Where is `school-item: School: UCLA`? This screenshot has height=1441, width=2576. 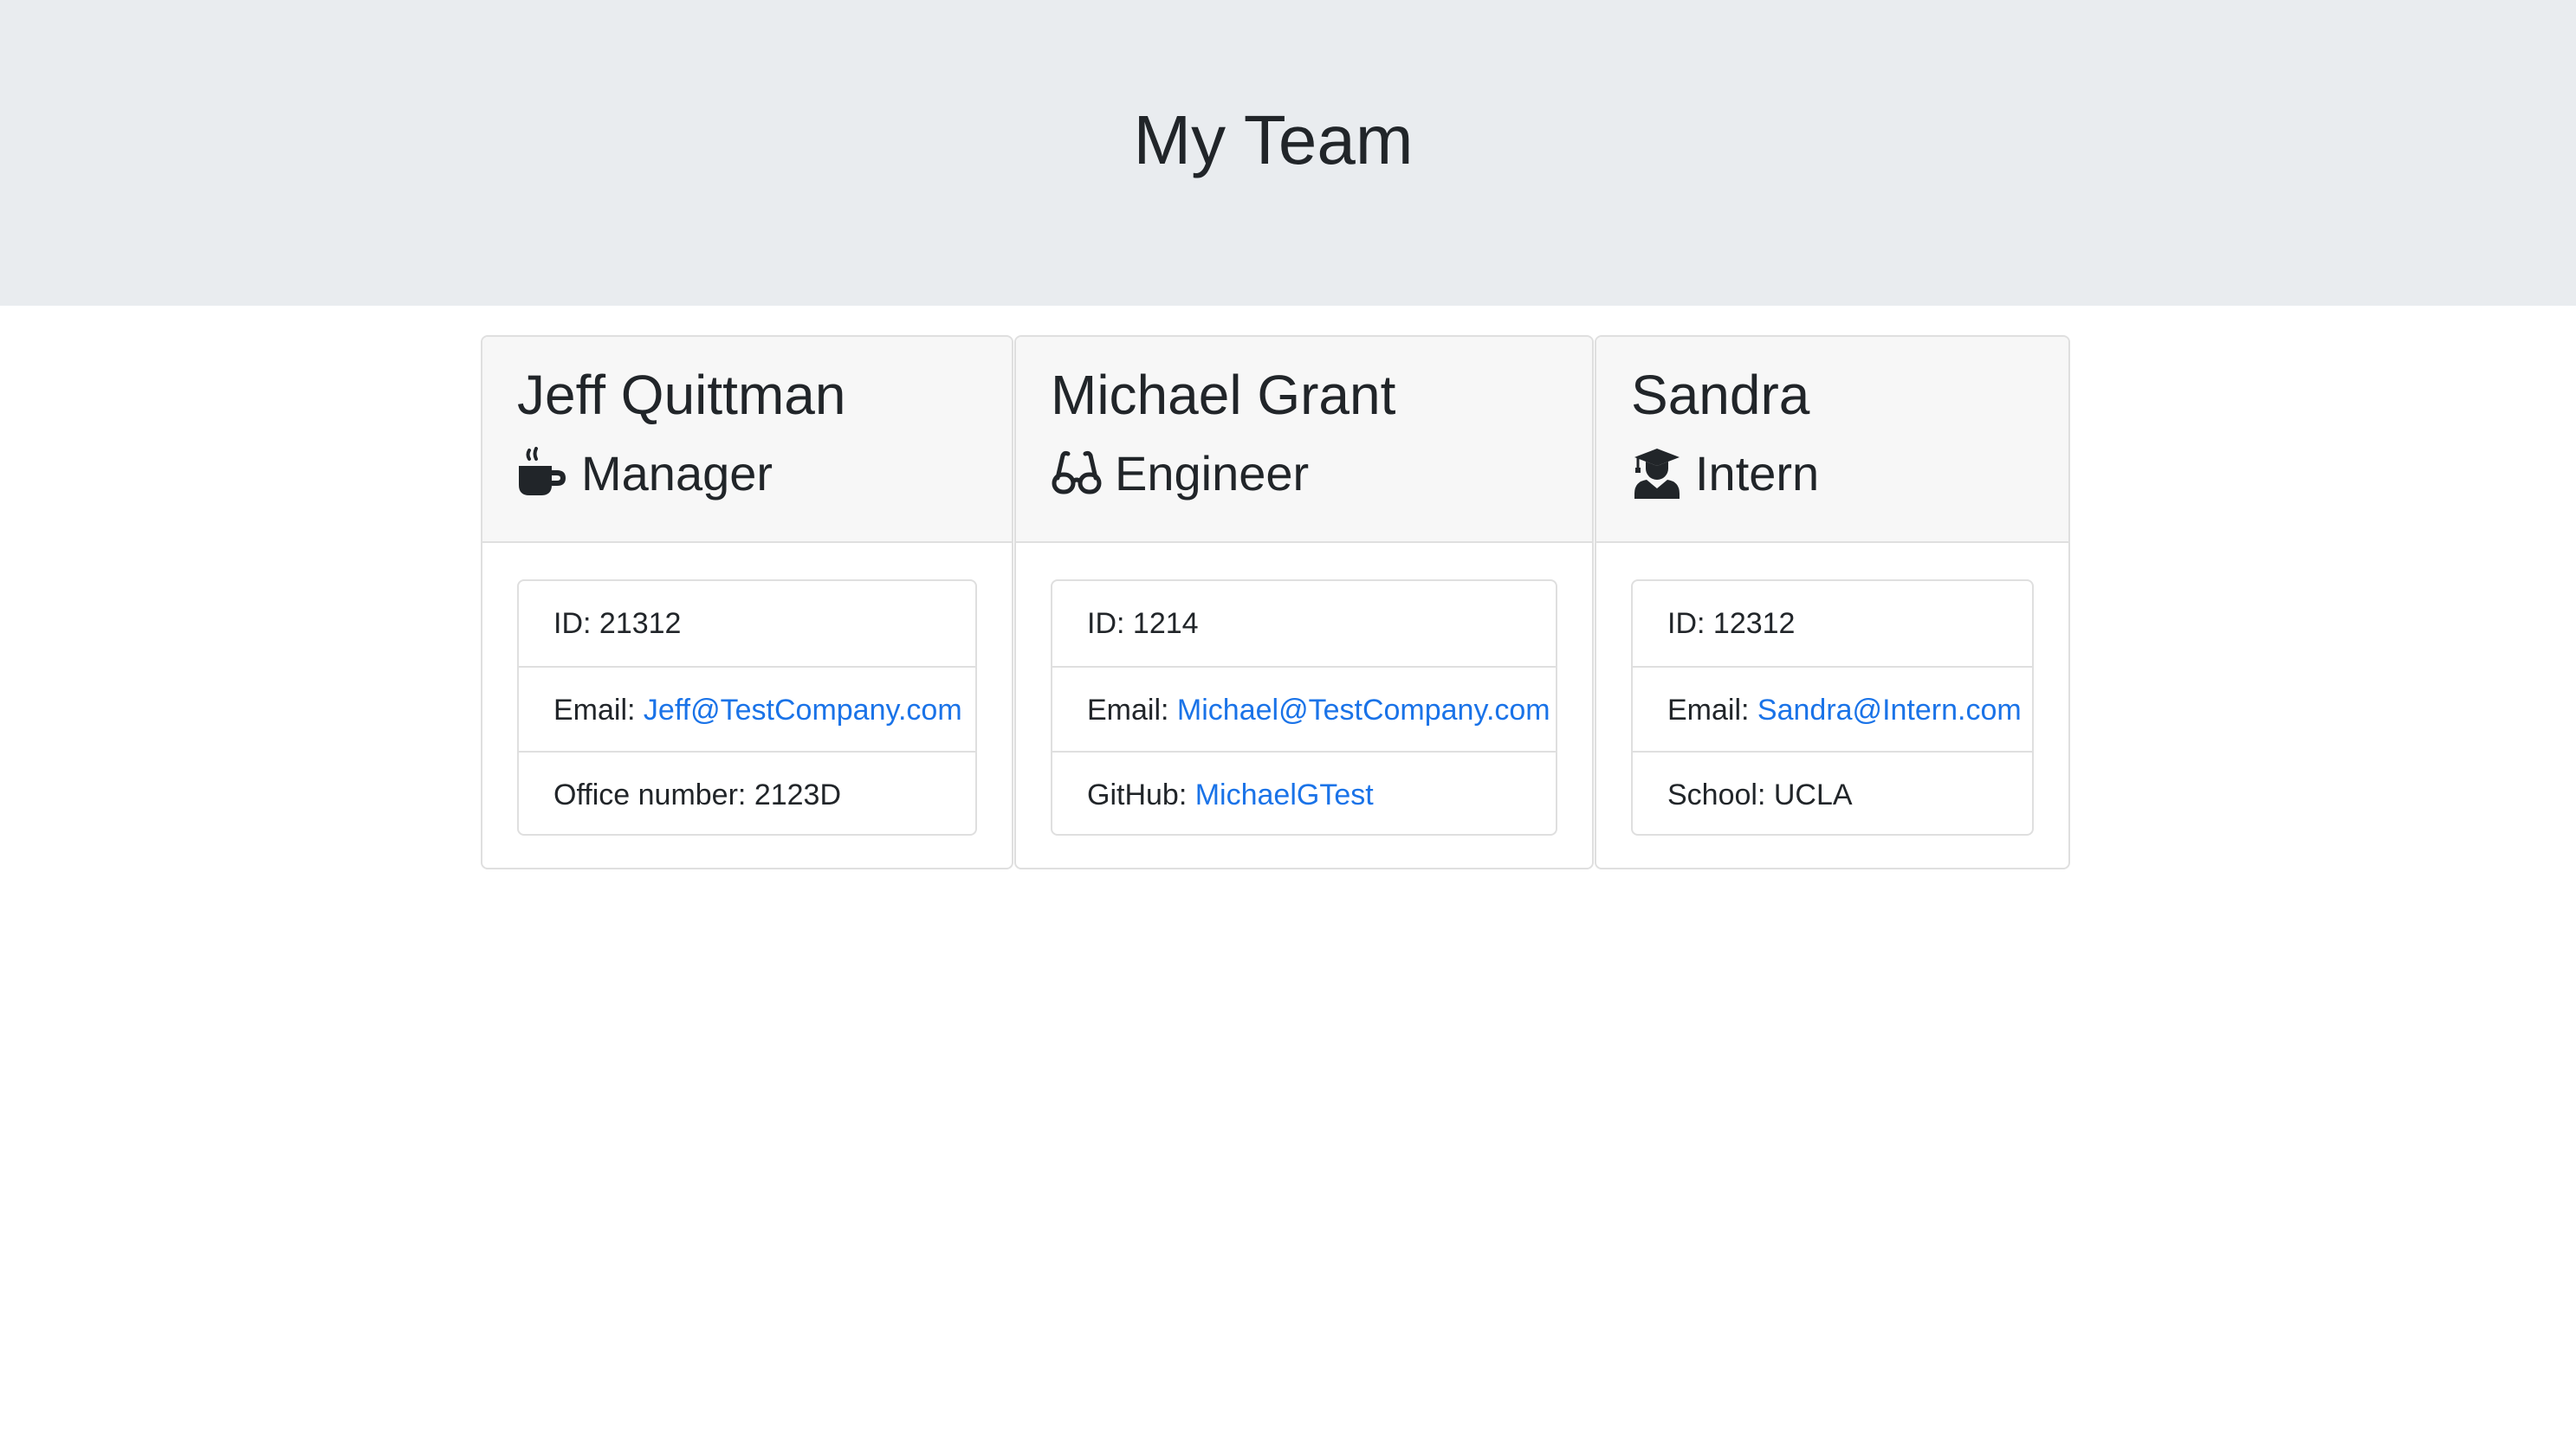
school-item: School: UCLA is located at coordinates (1832, 792).